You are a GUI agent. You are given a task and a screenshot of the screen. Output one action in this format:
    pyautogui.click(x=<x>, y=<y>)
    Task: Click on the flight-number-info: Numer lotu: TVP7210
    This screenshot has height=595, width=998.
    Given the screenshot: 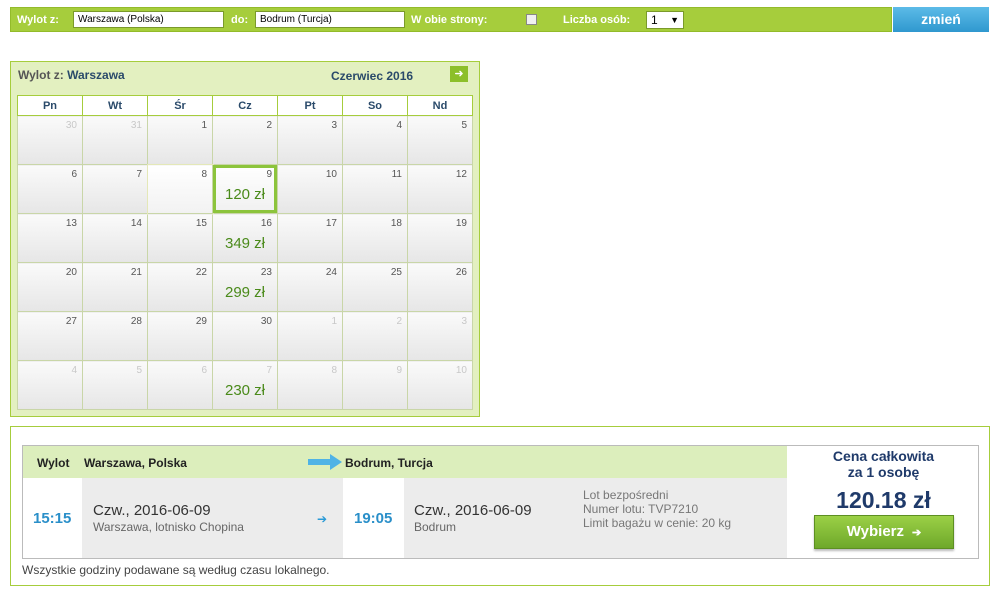 What is the action you would take?
    pyautogui.click(x=641, y=509)
    